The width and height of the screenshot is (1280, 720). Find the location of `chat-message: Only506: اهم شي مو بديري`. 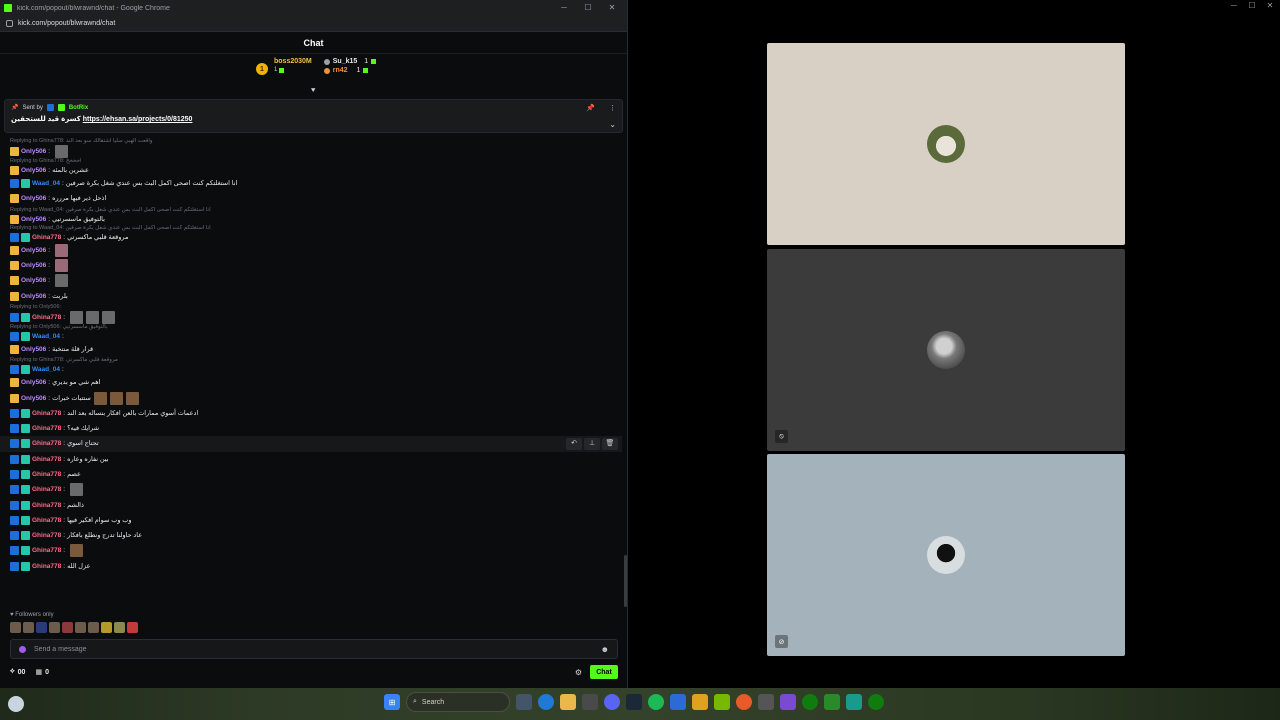

chat-message: Only506: اهم شي مو بديري is located at coordinates (311, 382).